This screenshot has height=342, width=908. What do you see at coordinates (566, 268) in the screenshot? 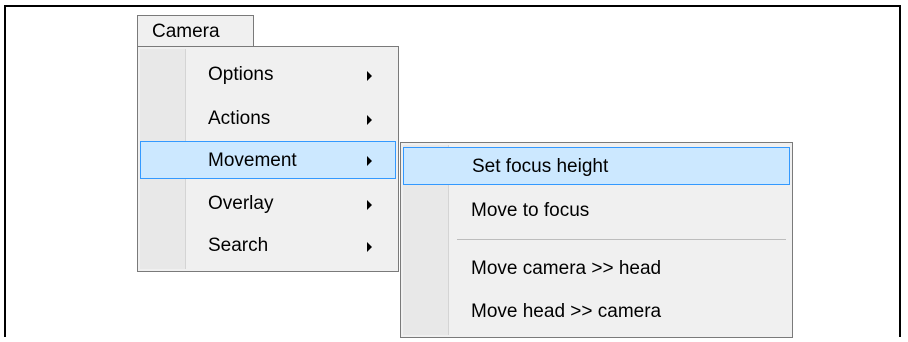
I see `submenu-item-label: Move camera >> head` at bounding box center [566, 268].